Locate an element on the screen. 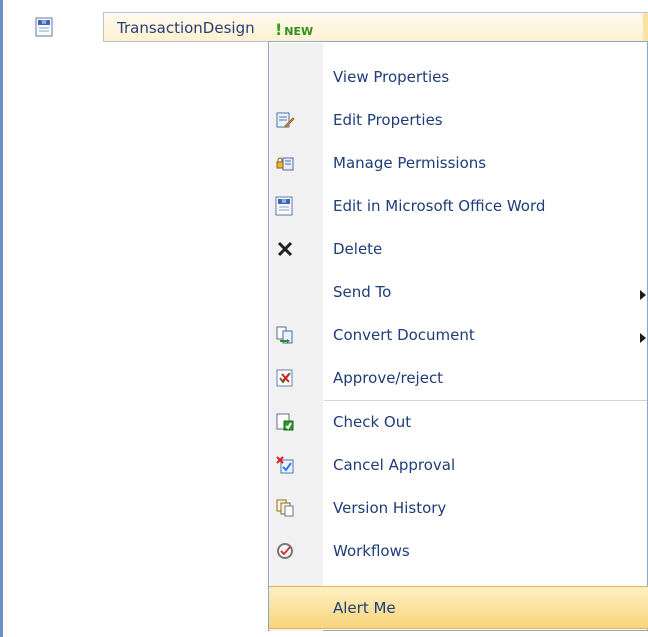  menu-item-version-history: Version History is located at coordinates (458, 508).